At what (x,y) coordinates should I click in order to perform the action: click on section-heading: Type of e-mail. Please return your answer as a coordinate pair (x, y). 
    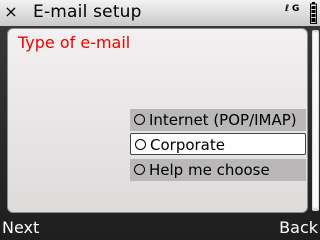
    Looking at the image, I should click on (74, 42).